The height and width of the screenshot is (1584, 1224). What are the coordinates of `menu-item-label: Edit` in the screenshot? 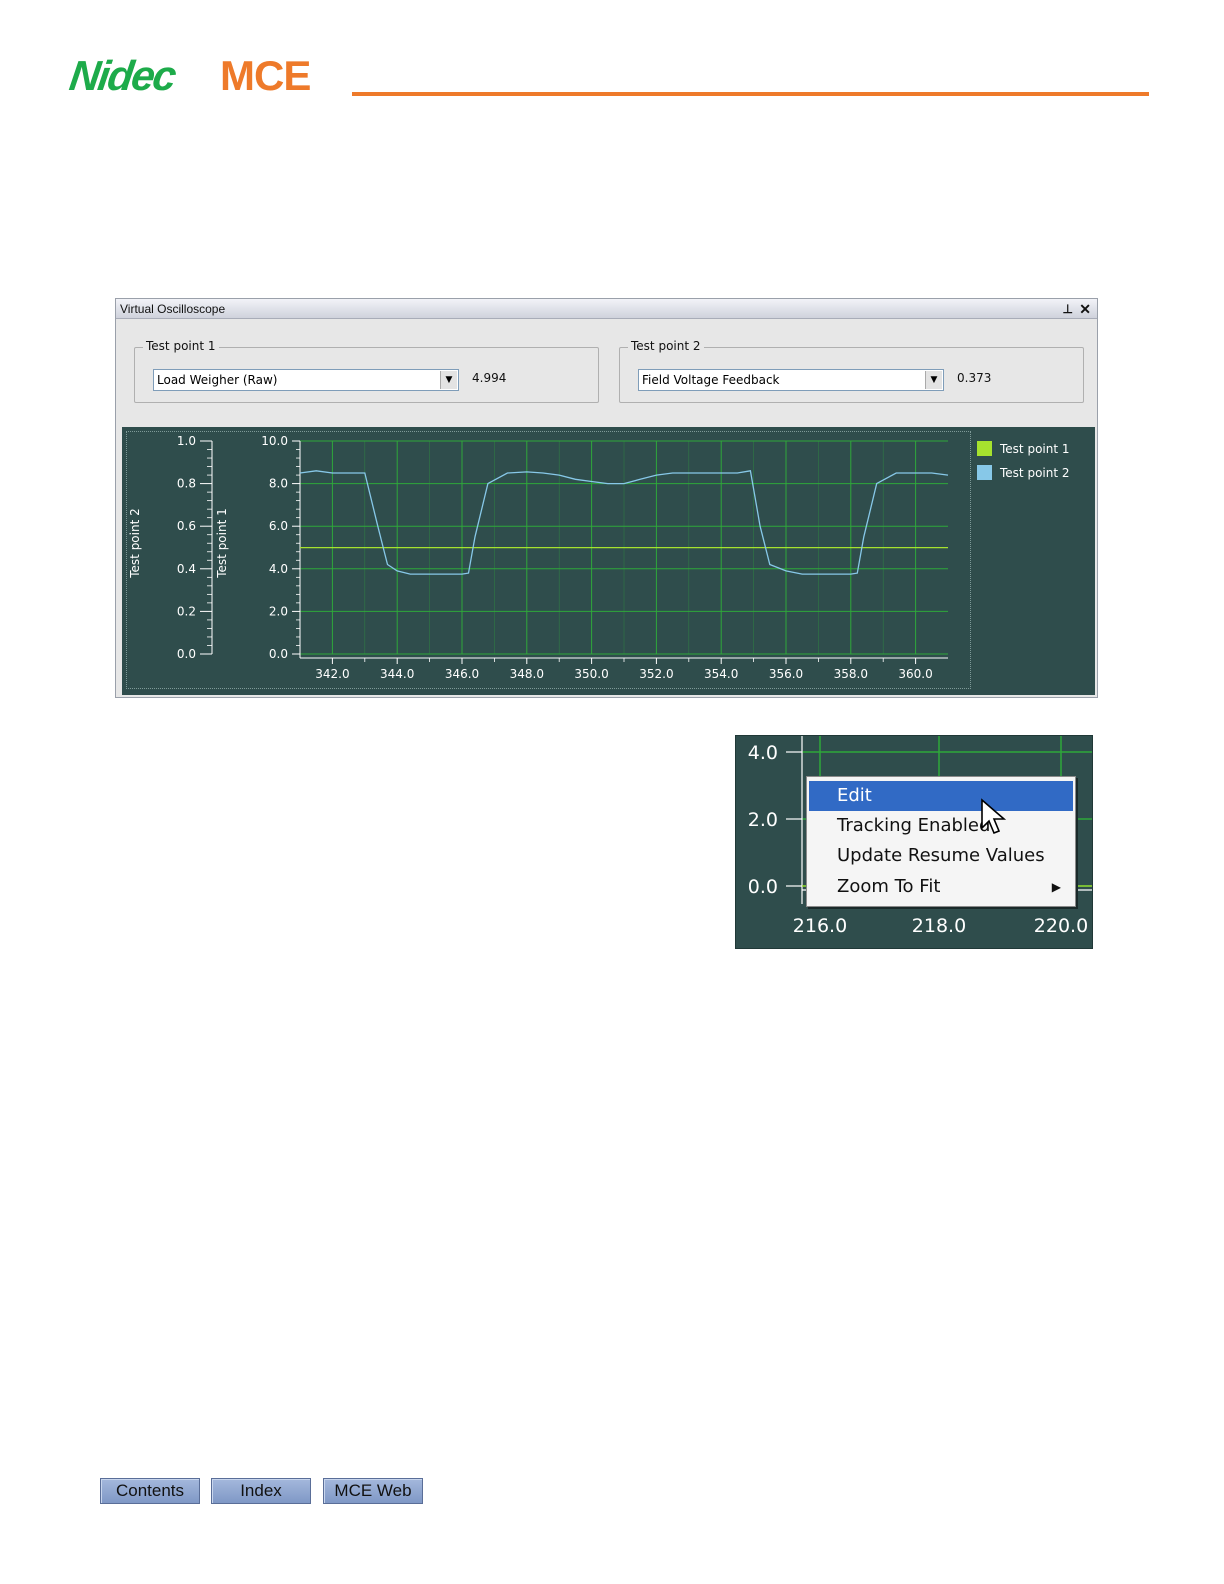 It's located at (854, 795).